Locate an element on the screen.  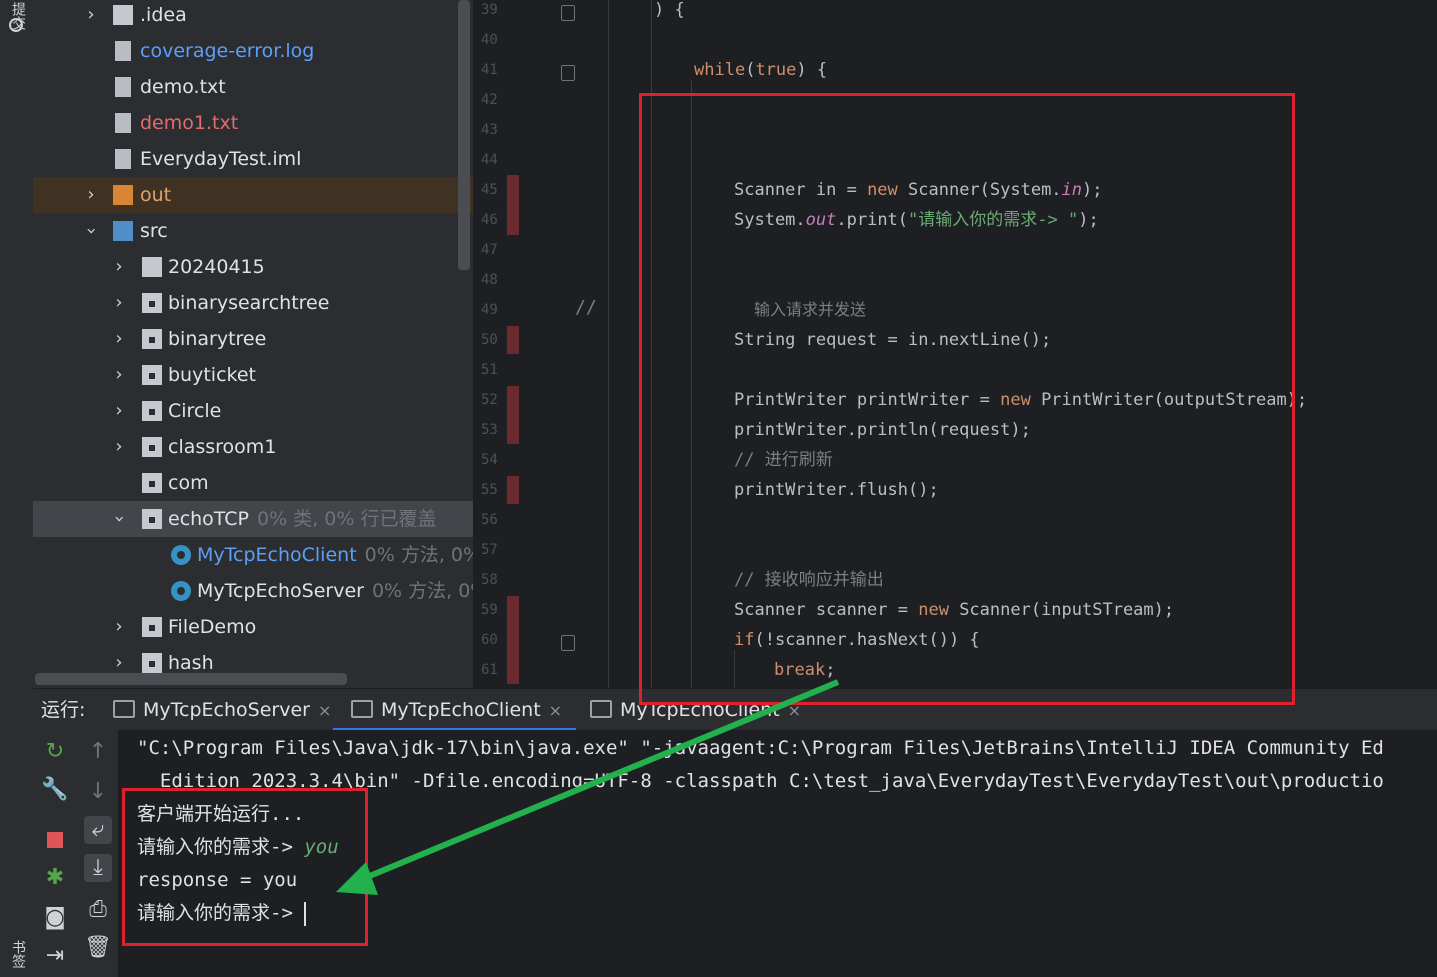
annotation-green-arrow is located at coordinates (588, 787).